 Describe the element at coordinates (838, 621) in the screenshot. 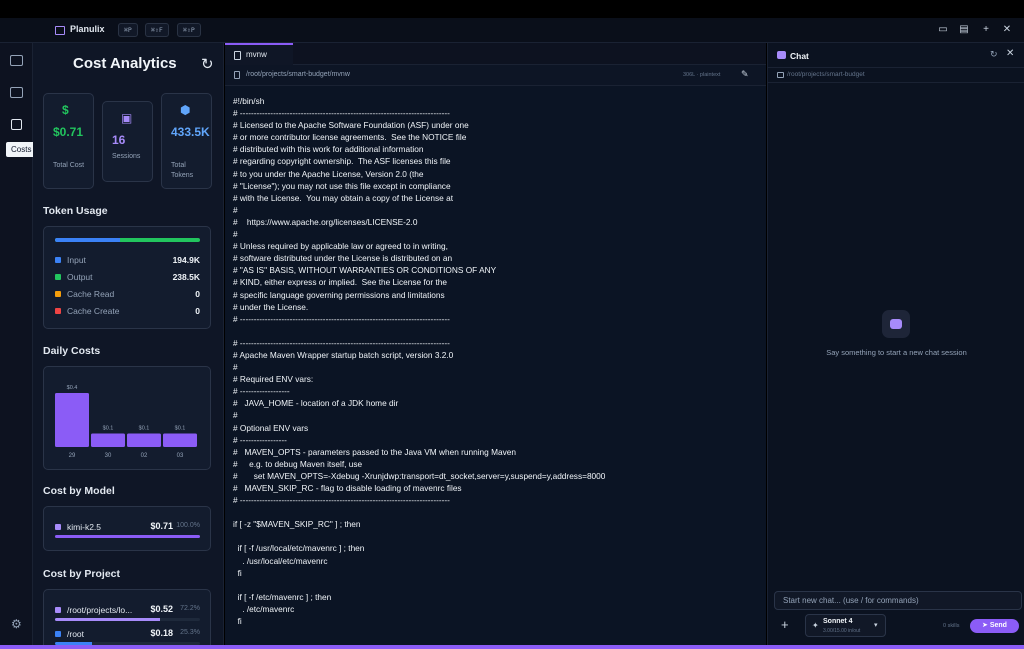

I see `model-name: Sonnet 4` at that location.